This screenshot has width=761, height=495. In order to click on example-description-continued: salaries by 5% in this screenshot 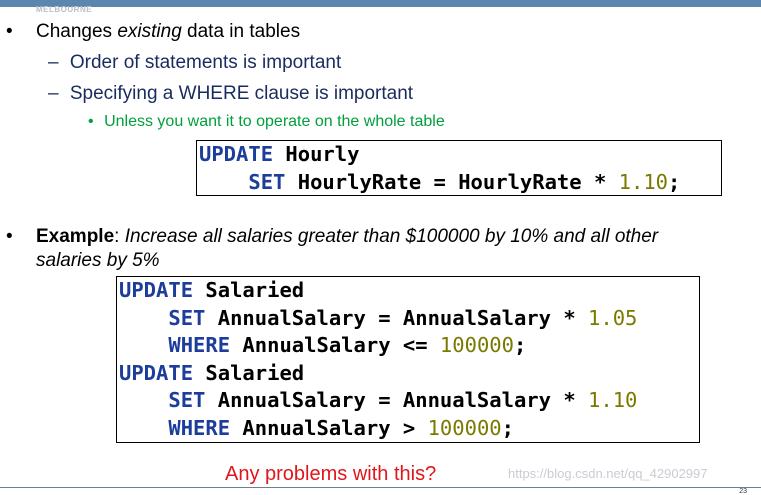, I will do `click(98, 260)`.